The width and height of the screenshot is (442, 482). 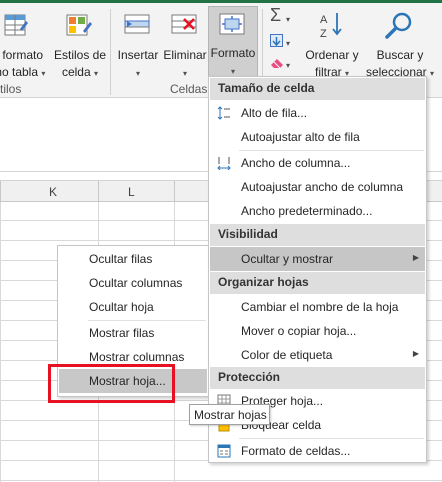 I want to click on format-as-table-label-1: r formato, so click(x=21, y=55).